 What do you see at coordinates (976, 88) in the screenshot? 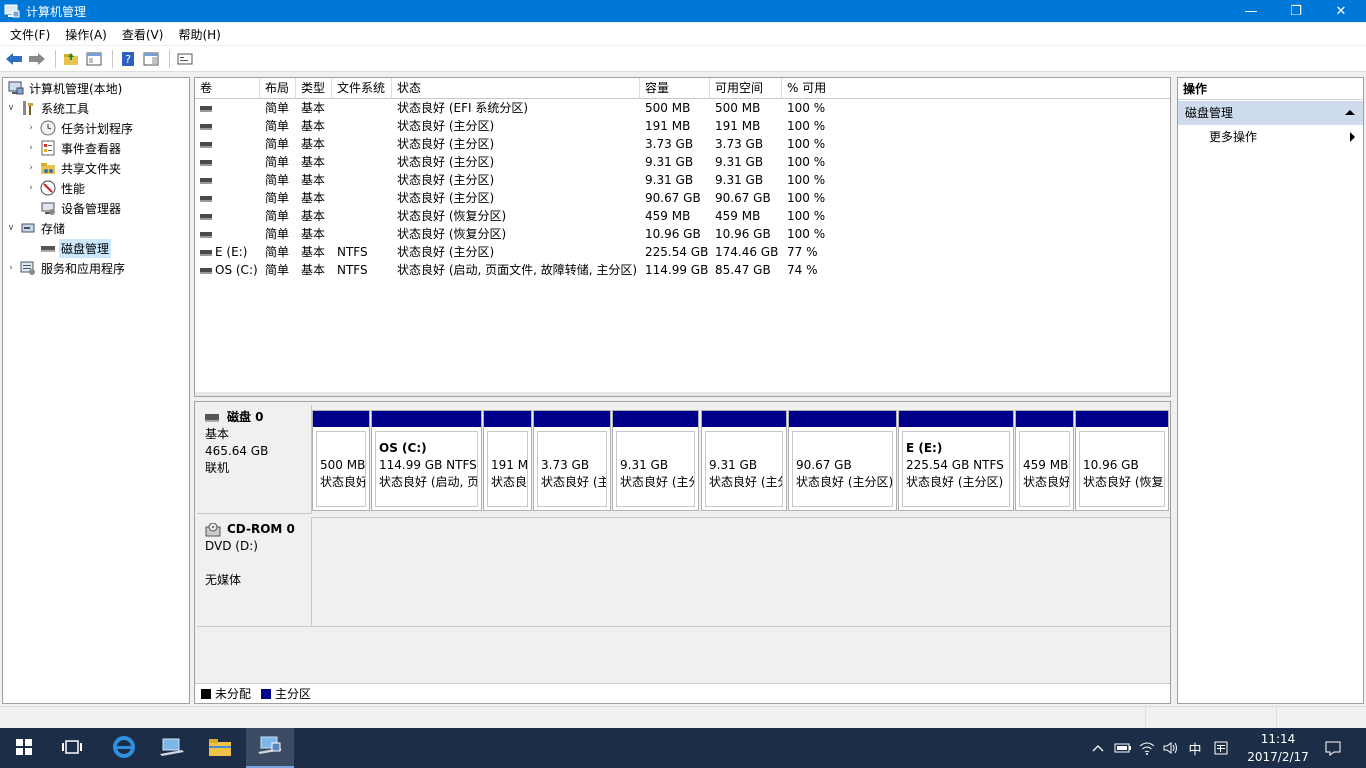
I see `column-header-percent-free: % 可用` at bounding box center [976, 88].